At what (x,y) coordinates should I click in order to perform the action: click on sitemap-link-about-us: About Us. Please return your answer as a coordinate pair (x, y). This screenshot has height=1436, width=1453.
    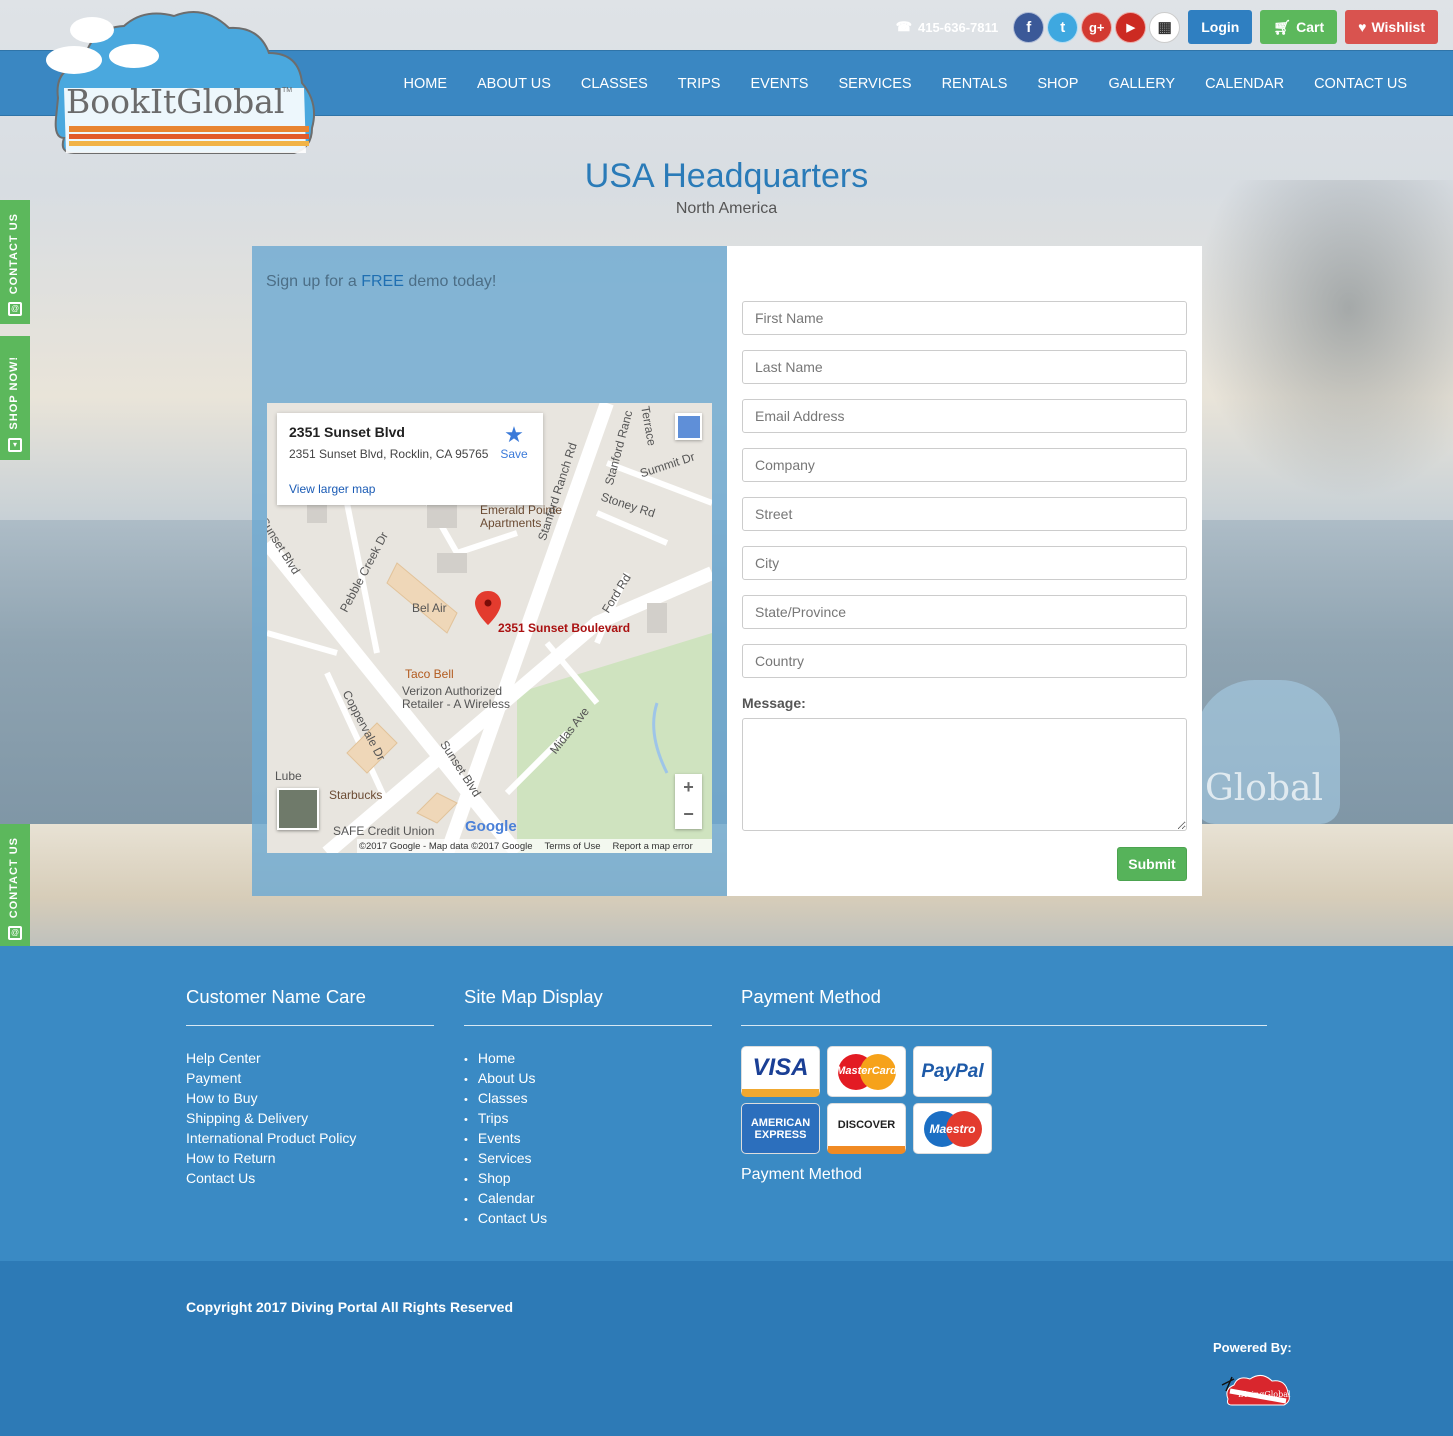
    Looking at the image, I should click on (588, 1078).